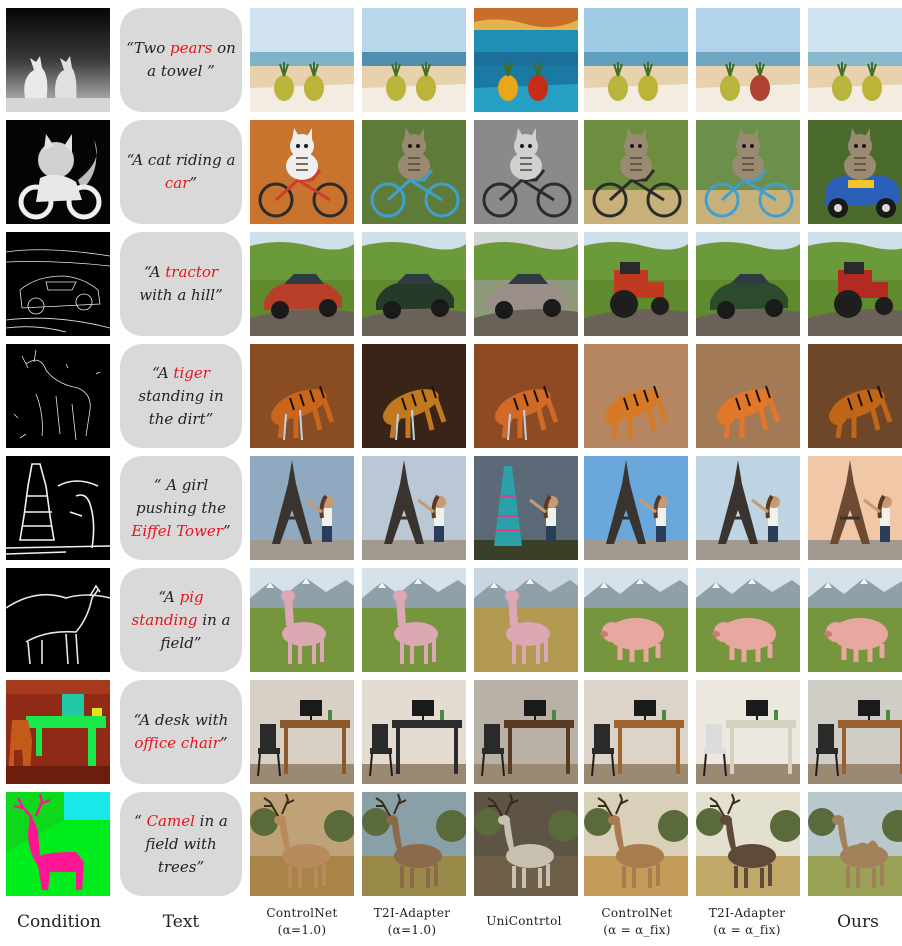  Describe the element at coordinates (302, 930) in the screenshot. I see `caption-controlnet-alpha: (α=1.0)` at that location.